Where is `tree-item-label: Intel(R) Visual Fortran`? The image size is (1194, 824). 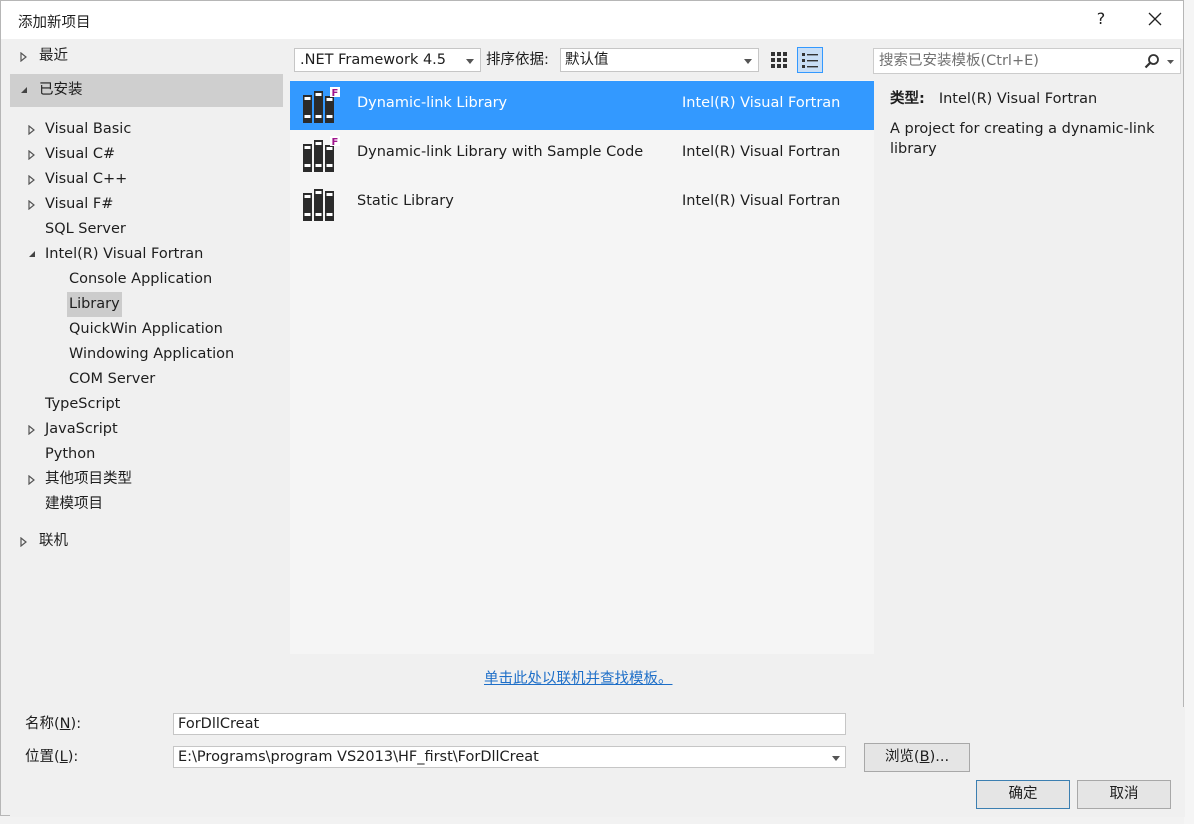 tree-item-label: Intel(R) Visual Fortran is located at coordinates (124, 254).